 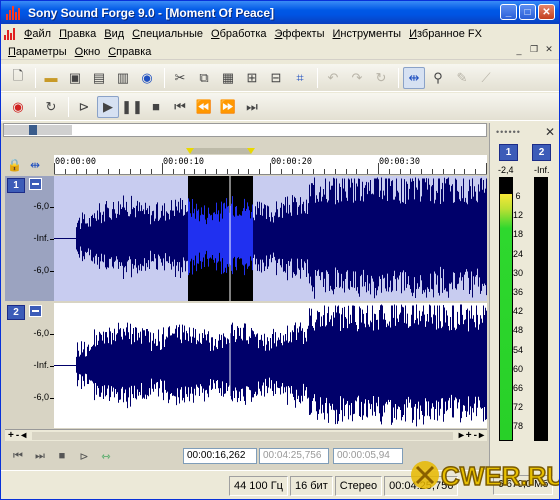 What do you see at coordinates (508, 132) in the screenshot?
I see `grip-icon: ••••••` at bounding box center [508, 132].